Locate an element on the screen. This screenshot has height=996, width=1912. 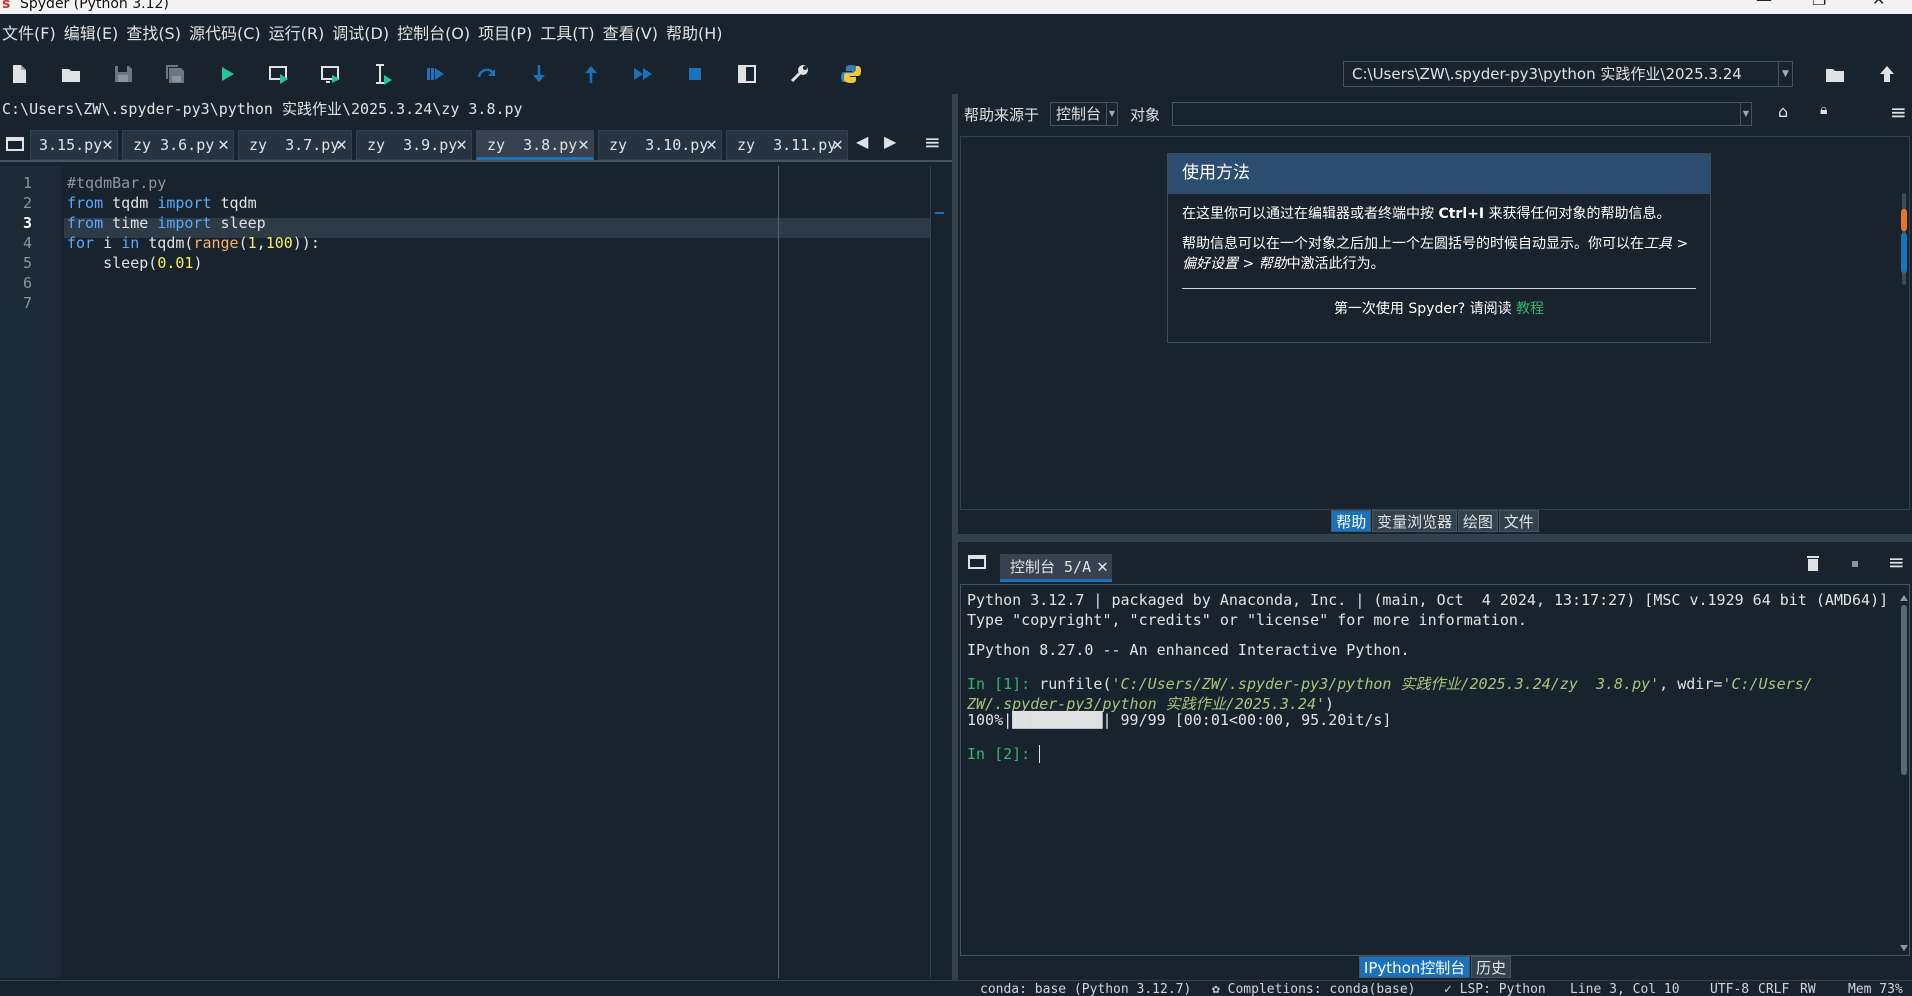
horizontal-splitter is located at coordinates (1435, 538).